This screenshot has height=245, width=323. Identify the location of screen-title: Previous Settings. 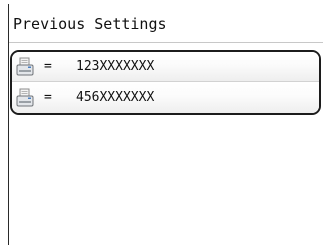
(90, 24).